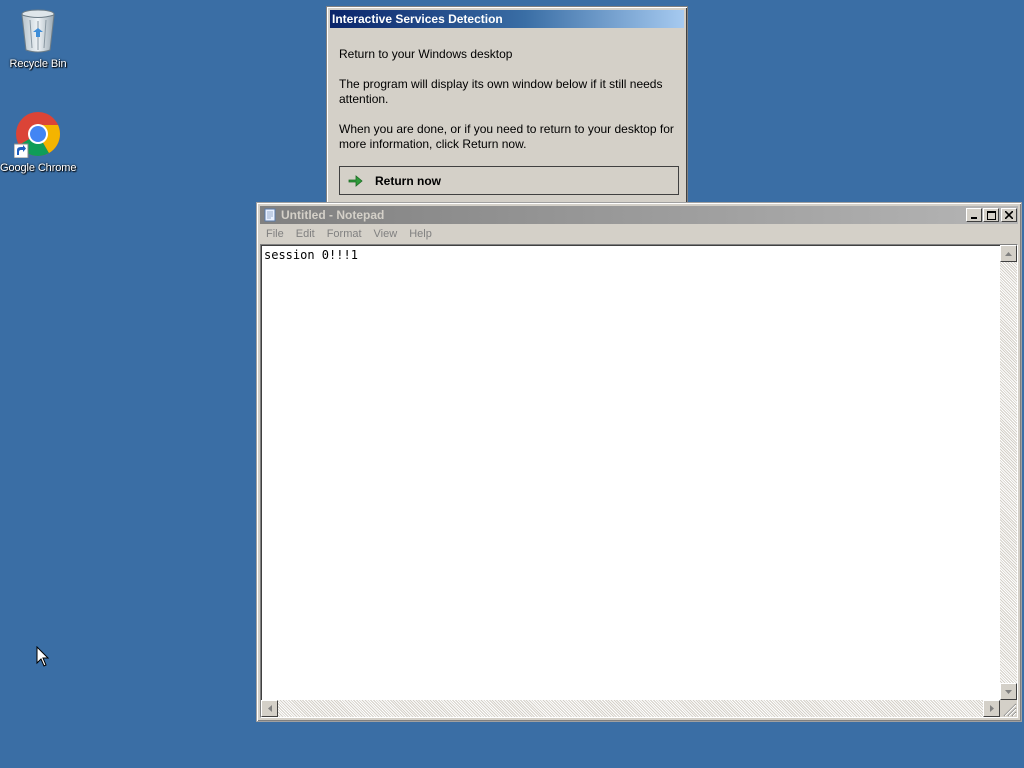 This screenshot has width=1024, height=768. What do you see at coordinates (344, 234) in the screenshot?
I see `menu-format: Format` at bounding box center [344, 234].